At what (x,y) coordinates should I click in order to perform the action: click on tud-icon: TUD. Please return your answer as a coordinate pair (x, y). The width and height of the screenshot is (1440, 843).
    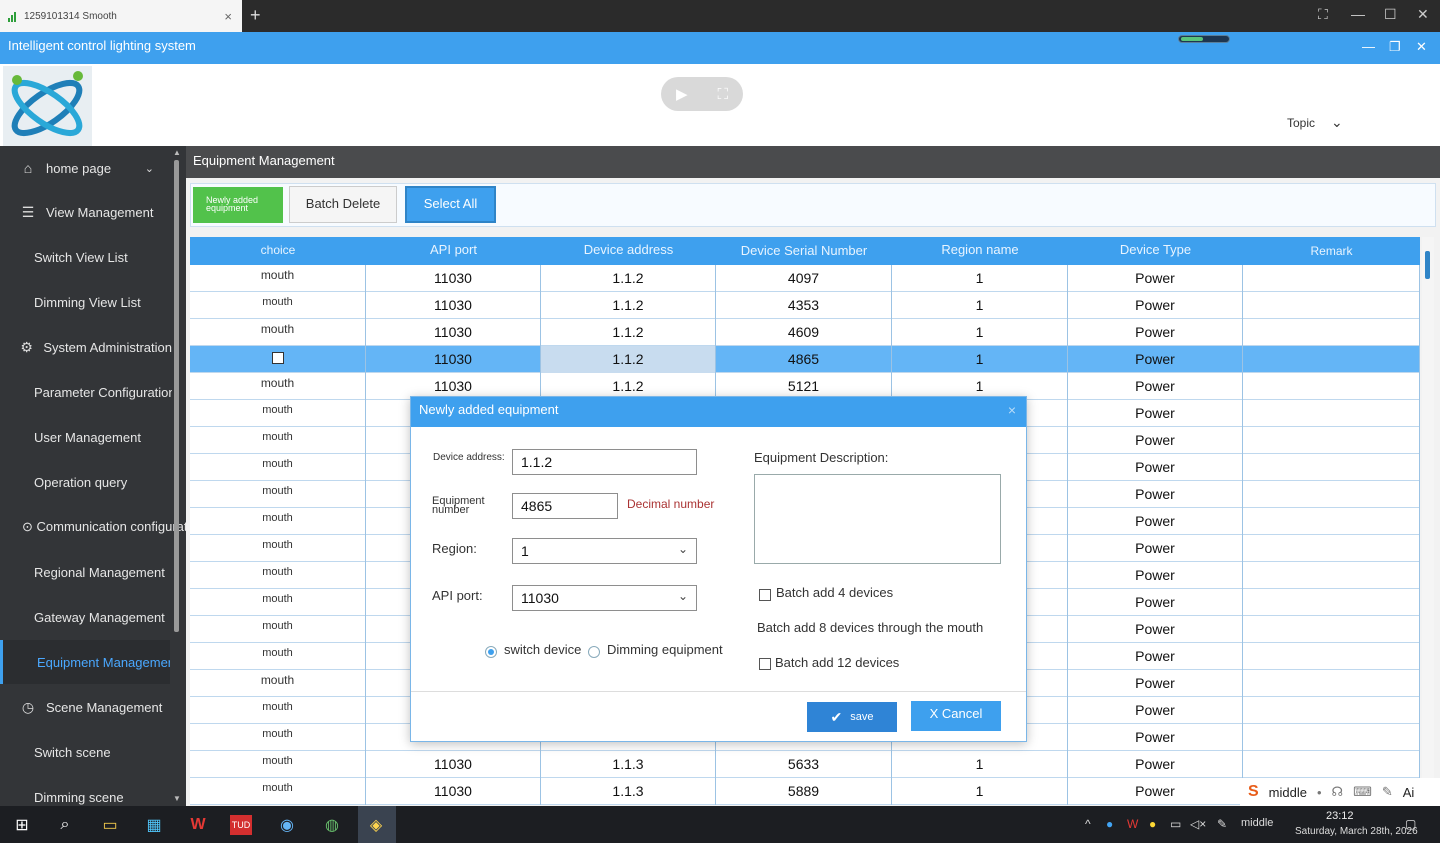
    Looking at the image, I should click on (241, 825).